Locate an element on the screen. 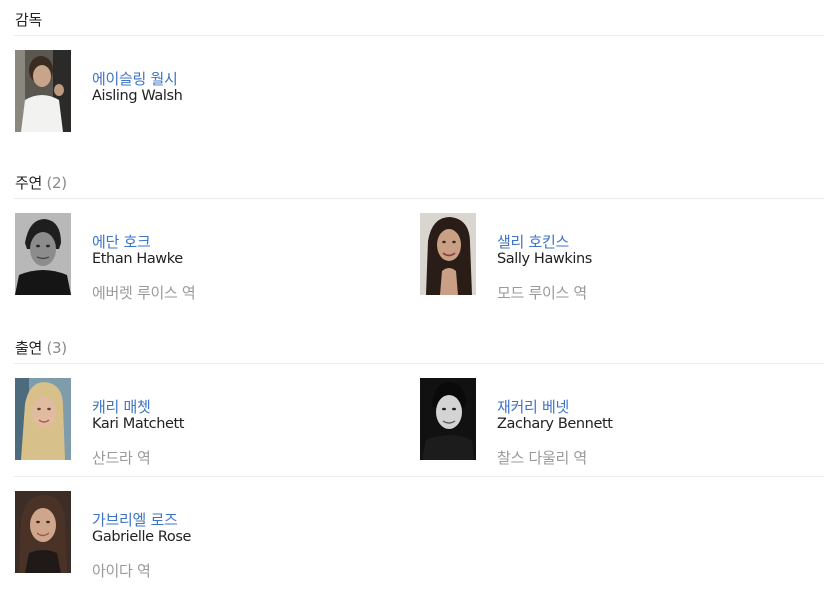  section-title-supporting: 출연 (3) is located at coordinates (41, 347).